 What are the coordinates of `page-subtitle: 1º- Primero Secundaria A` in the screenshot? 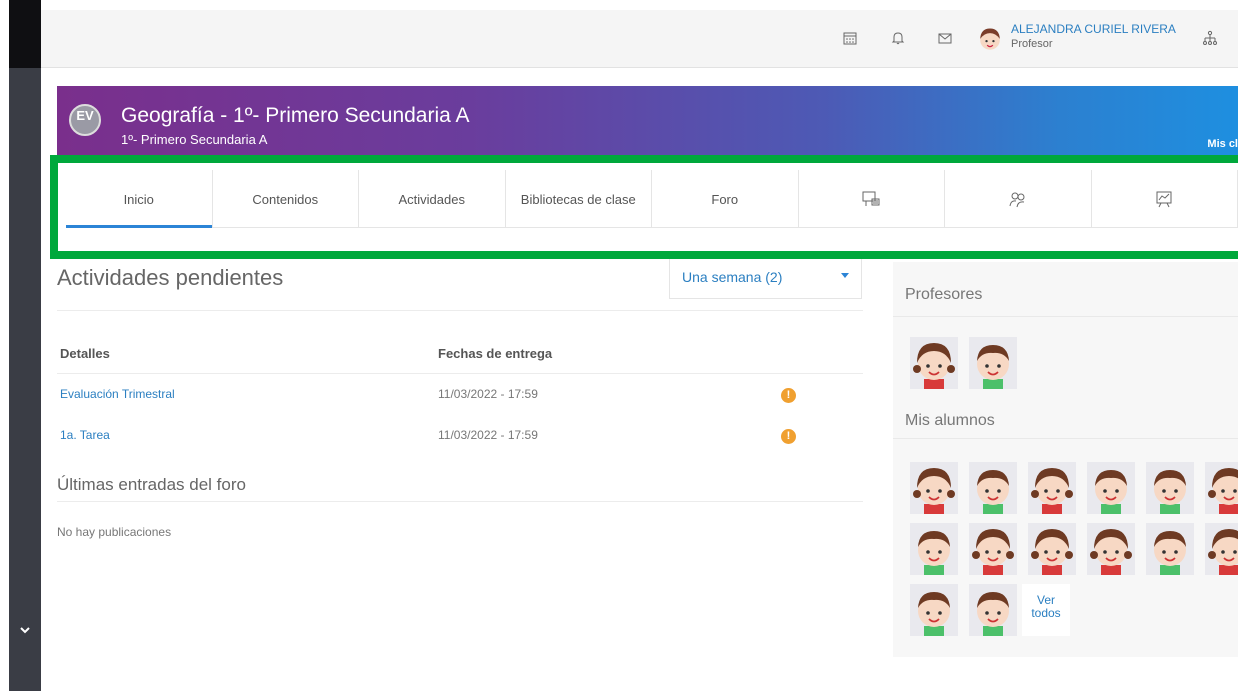 It's located at (194, 139).